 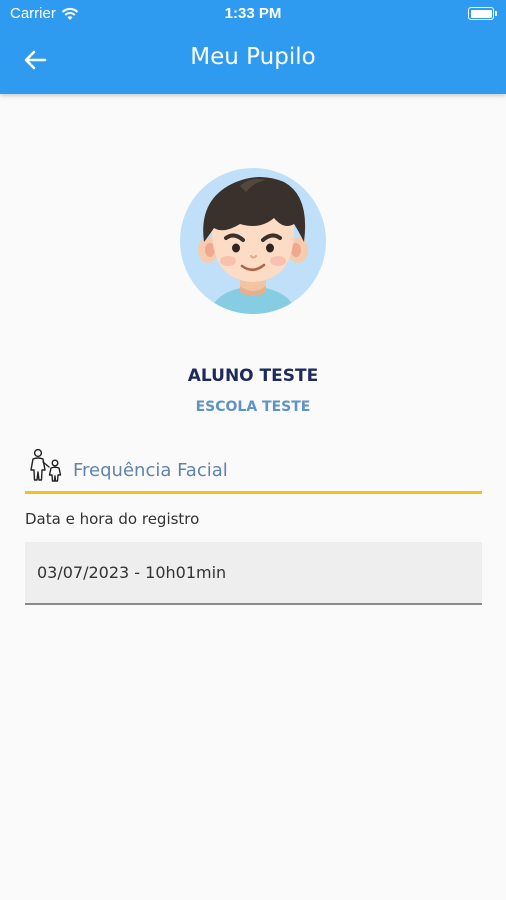 I want to click on record-label: Data e hora do registro, so click(x=112, y=519).